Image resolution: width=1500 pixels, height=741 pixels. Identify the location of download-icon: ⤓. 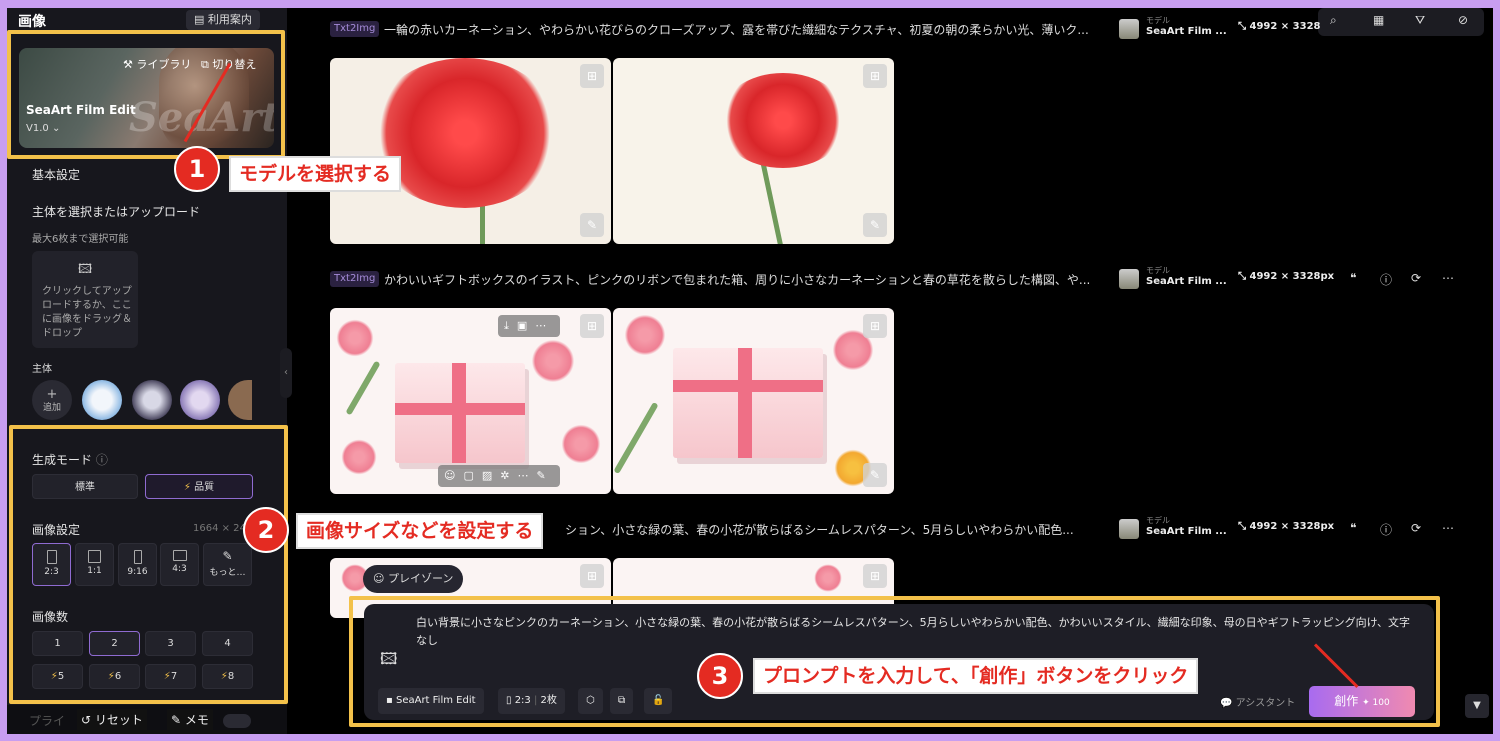
(510, 325).